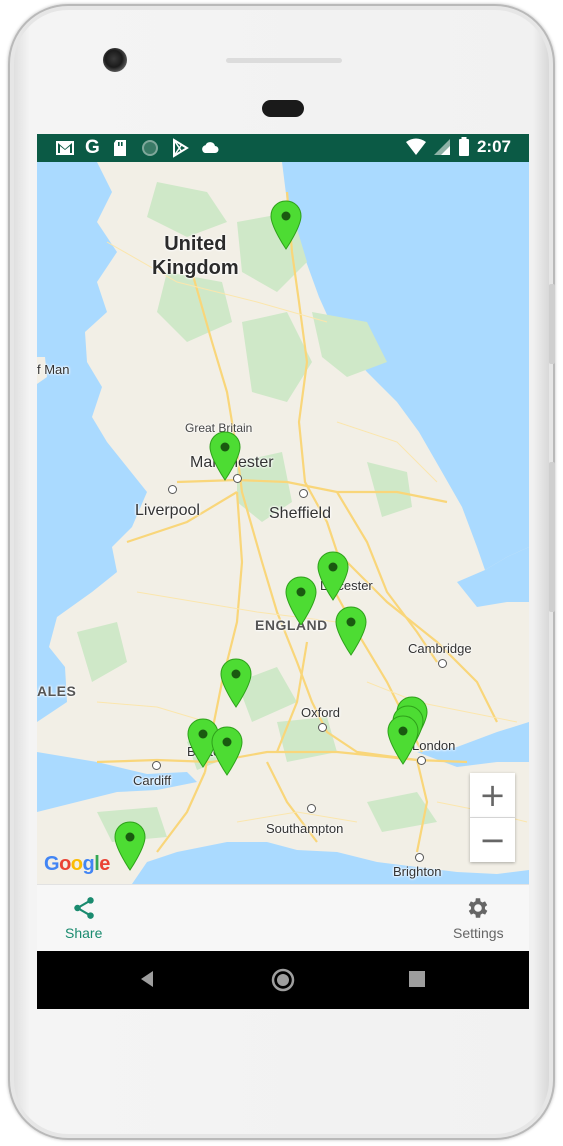 This screenshot has height=1146, width=563. Describe the element at coordinates (478, 908) in the screenshot. I see `gear-icon` at that location.